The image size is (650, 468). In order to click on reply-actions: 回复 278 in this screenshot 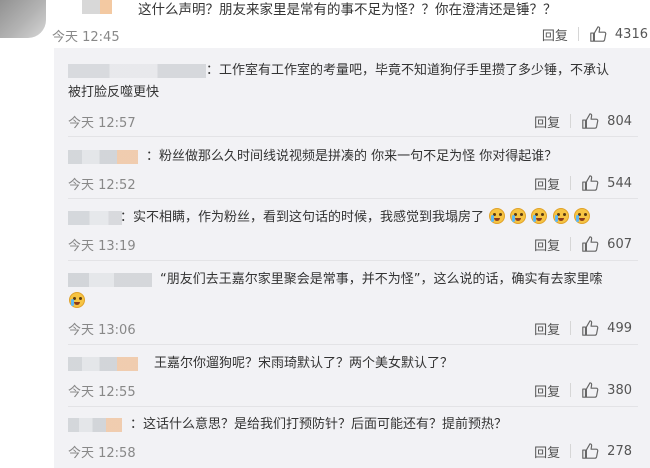, I will do `click(583, 451)`.